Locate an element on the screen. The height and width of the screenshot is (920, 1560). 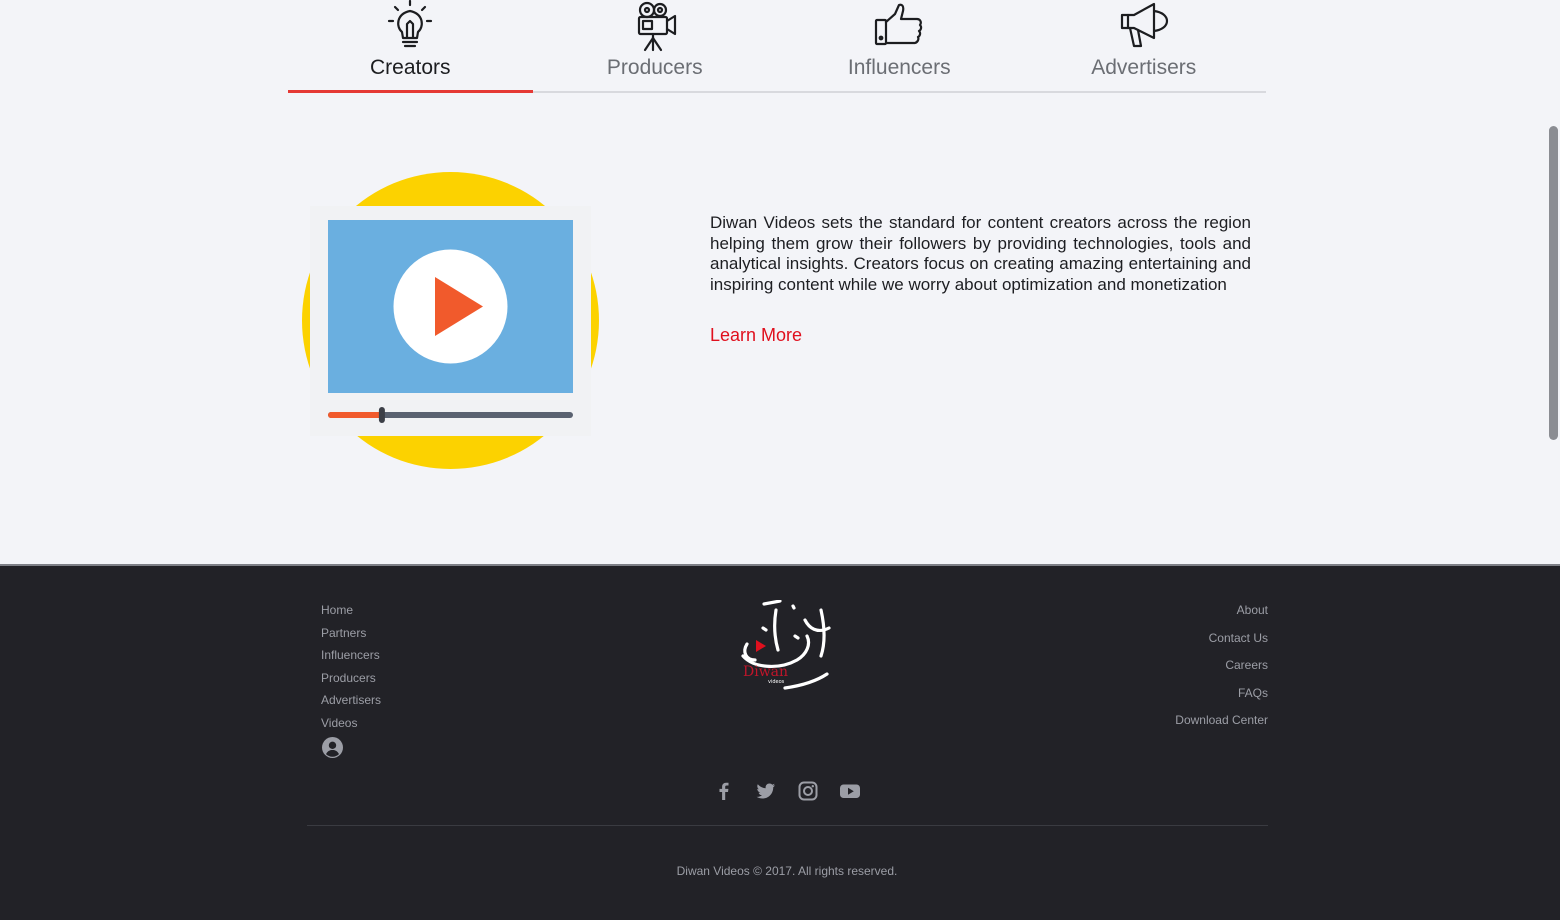
youtube-link is located at coordinates (850, 791).